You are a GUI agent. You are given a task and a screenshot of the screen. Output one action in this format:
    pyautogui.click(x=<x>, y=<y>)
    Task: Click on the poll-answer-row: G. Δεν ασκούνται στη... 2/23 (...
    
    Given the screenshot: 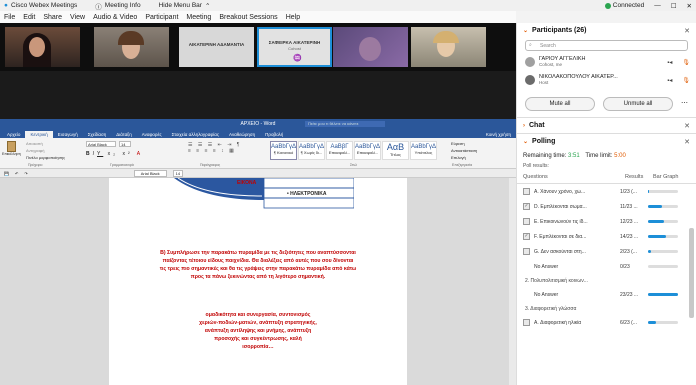 What is the action you would take?
    pyautogui.click(x=606, y=251)
    